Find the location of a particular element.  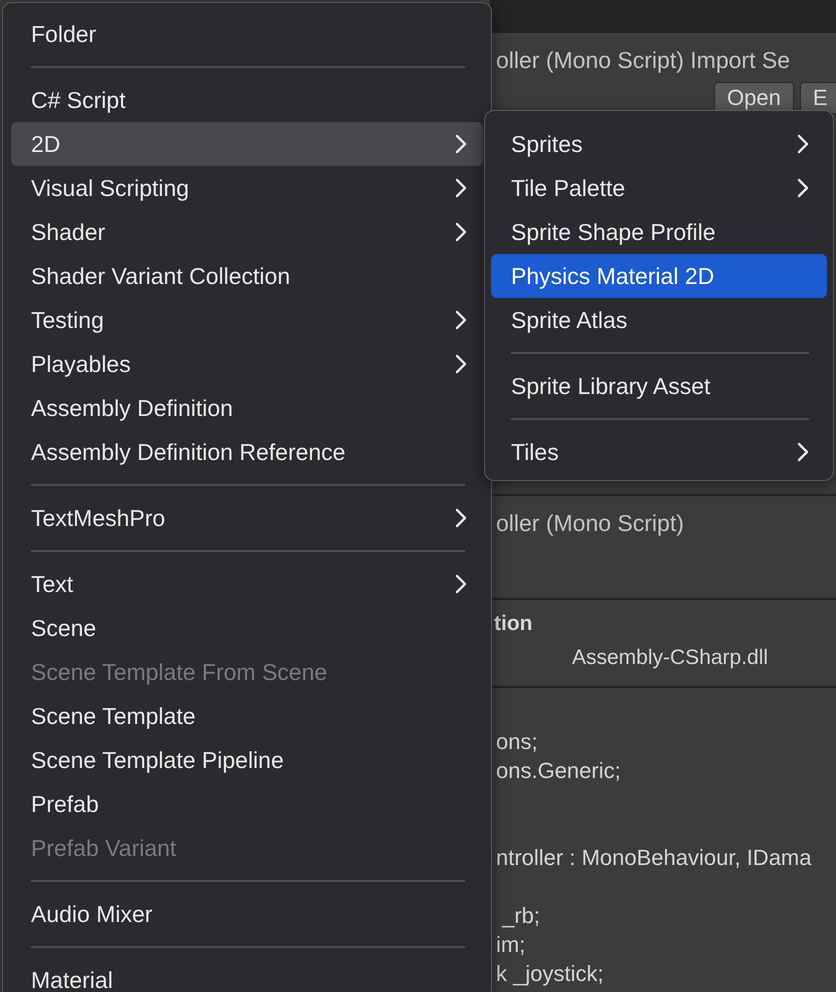

menu-item: Shader is located at coordinates (247, 232).